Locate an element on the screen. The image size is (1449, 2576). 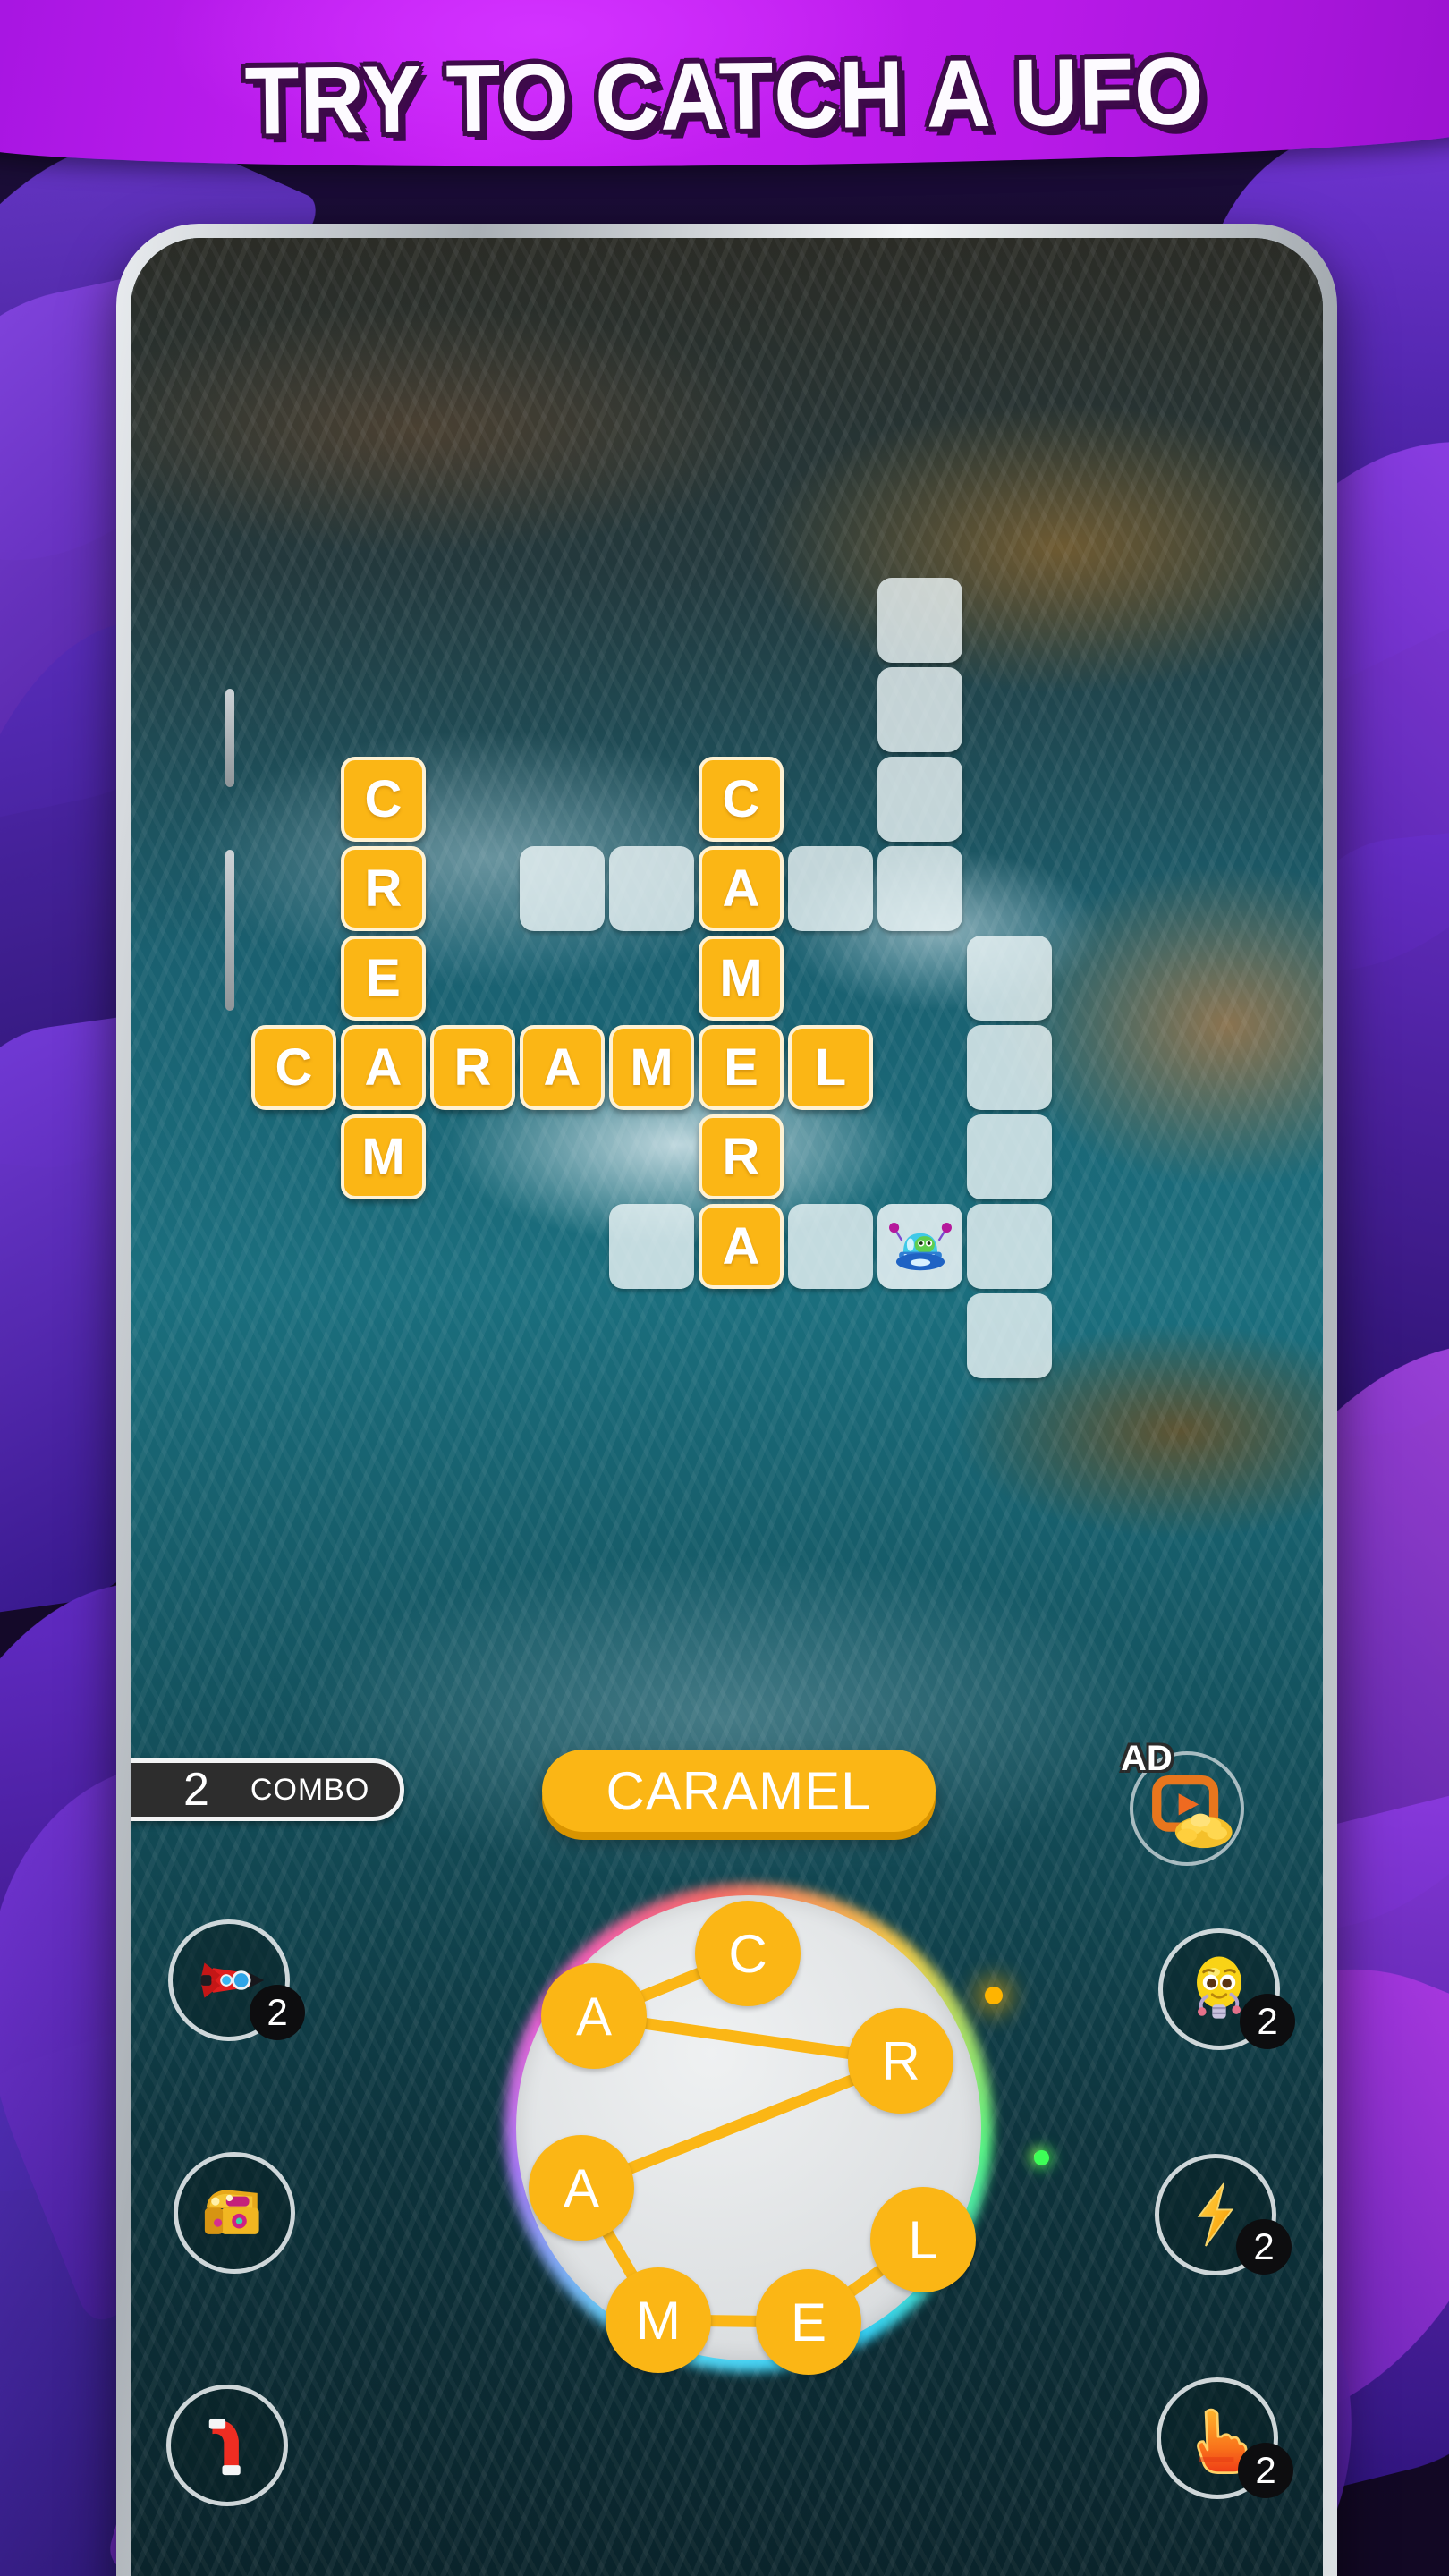
wheel-letter-l-2: L is located at coordinates (923, 2239).